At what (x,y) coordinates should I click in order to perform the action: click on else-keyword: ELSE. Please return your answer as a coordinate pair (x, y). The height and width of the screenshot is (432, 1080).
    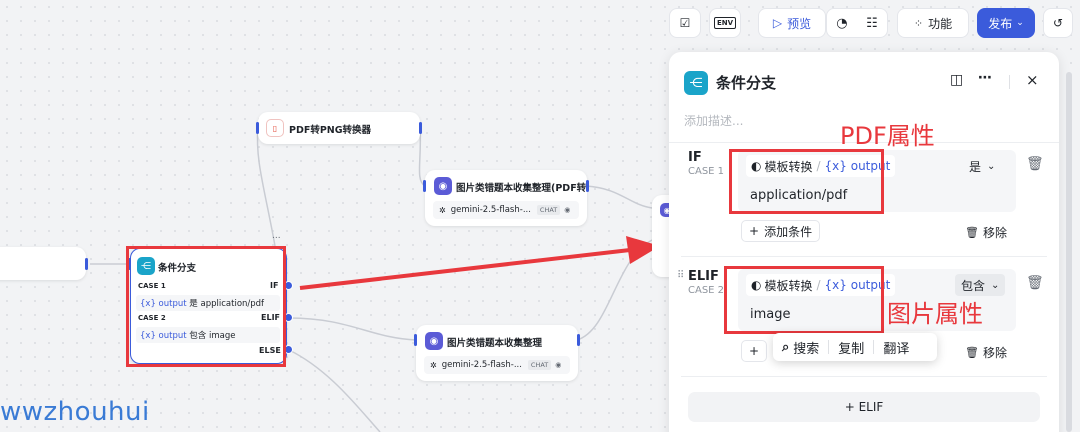
    Looking at the image, I should click on (270, 350).